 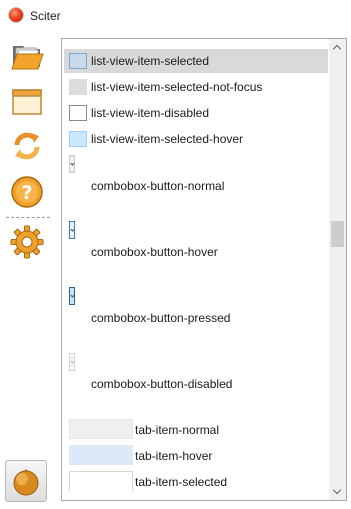 I want to click on scrollbar-thumb, so click(x=337, y=234).